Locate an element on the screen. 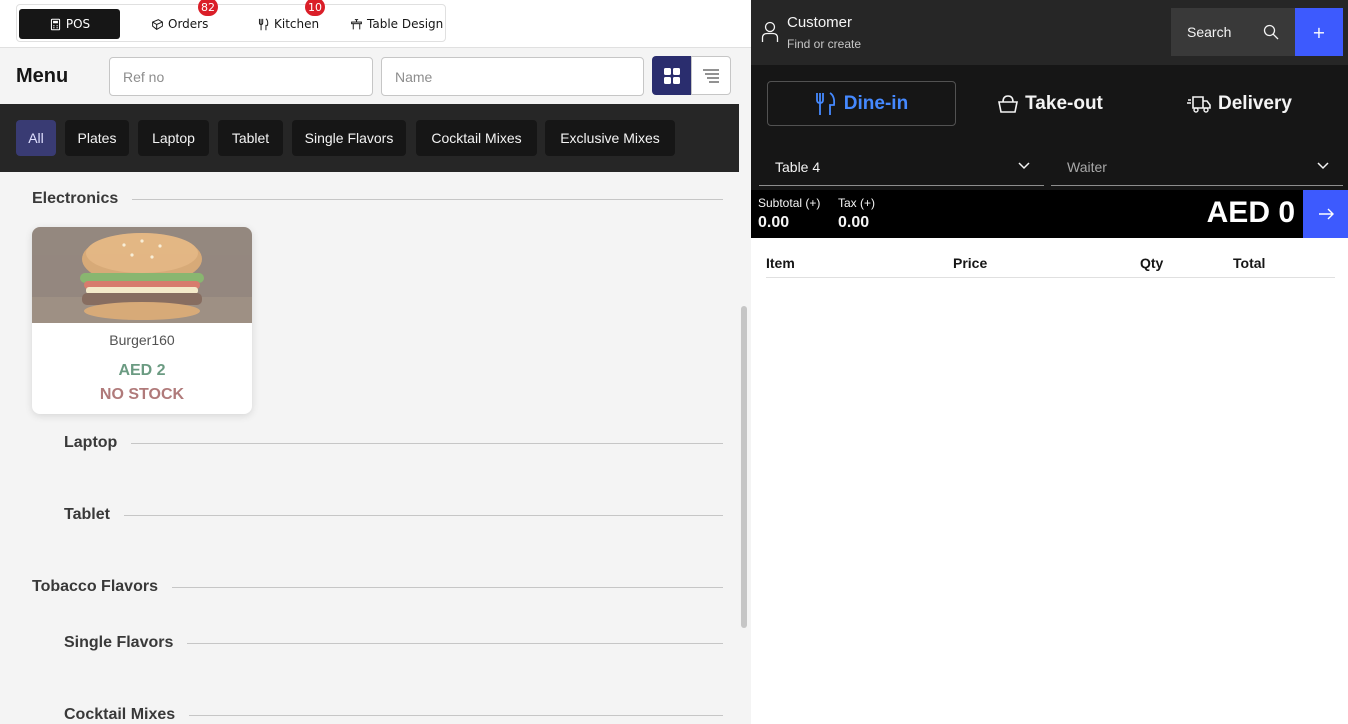 This screenshot has height=724, width=1348. section-electronics: Electronics is located at coordinates (377, 199).